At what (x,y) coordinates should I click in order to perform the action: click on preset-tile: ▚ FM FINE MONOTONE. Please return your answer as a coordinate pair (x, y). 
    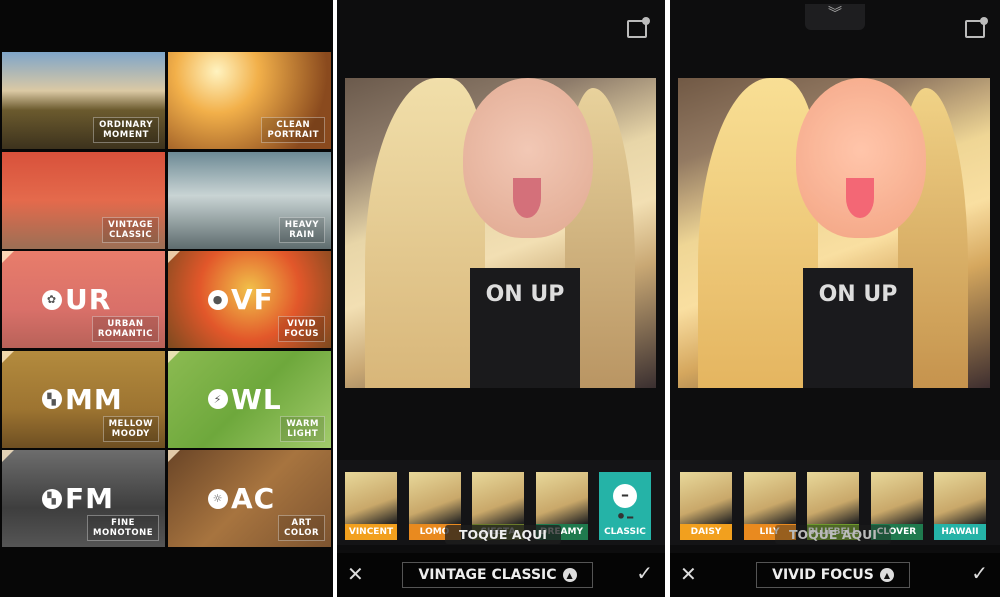
    Looking at the image, I should click on (83, 498).